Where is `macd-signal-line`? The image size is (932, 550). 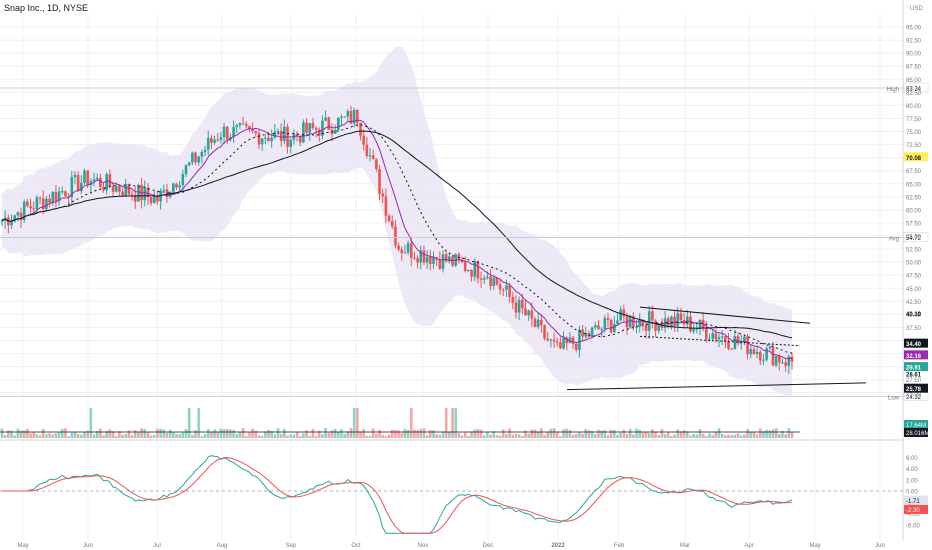 macd-signal-line is located at coordinates (397, 495).